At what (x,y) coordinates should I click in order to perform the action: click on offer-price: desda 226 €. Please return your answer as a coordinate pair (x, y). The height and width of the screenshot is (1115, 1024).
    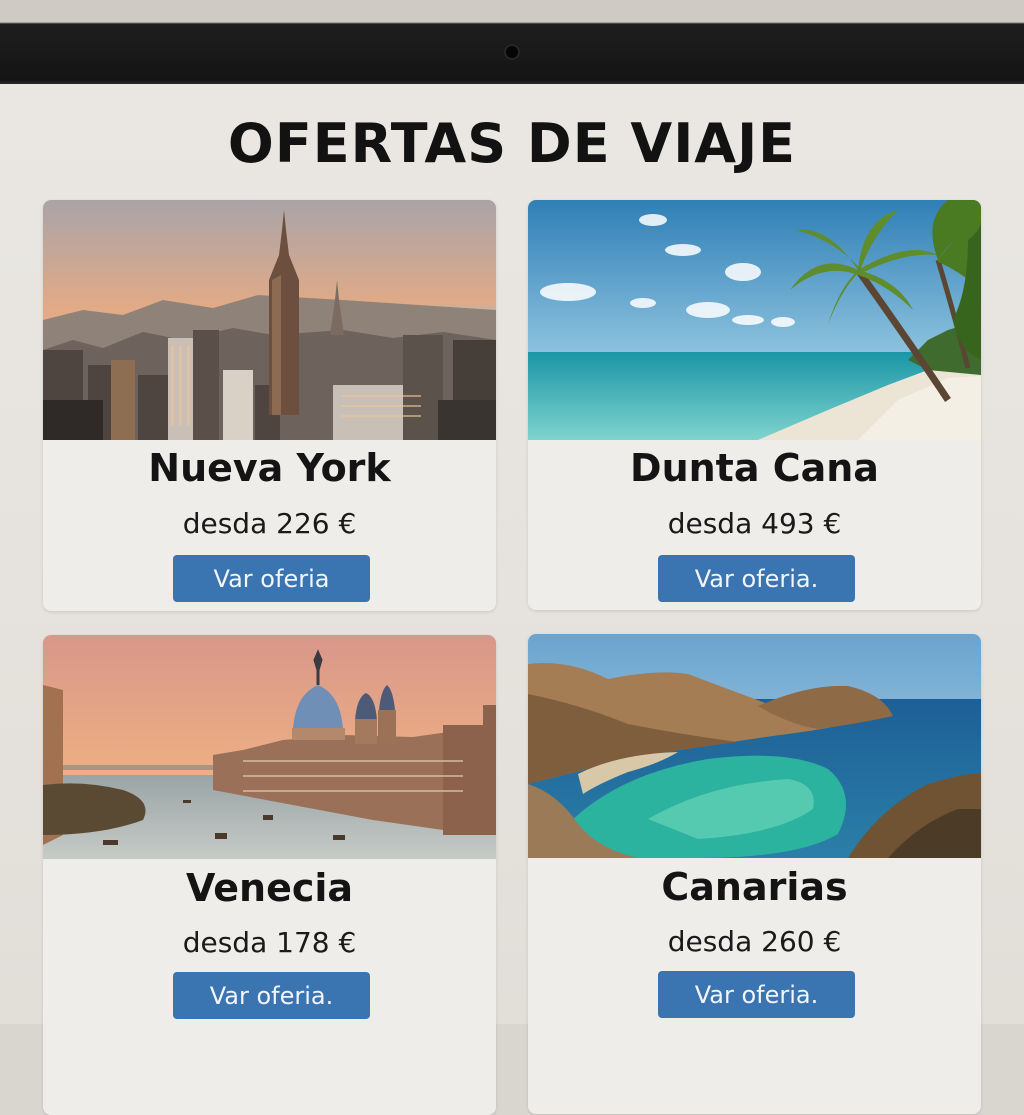
    Looking at the image, I should click on (269, 523).